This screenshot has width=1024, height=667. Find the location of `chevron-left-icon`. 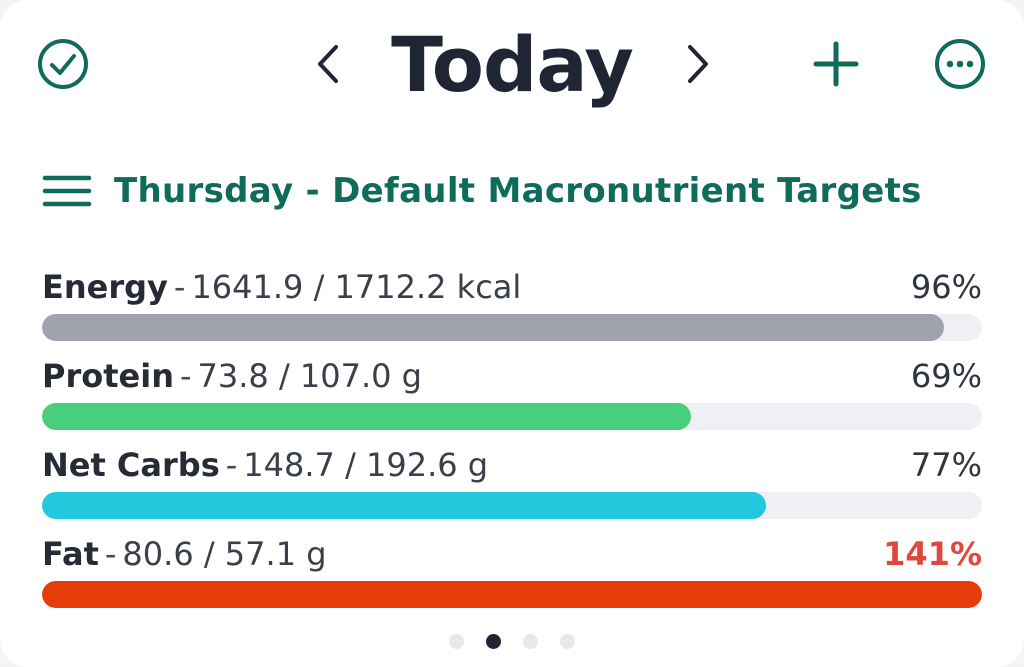

chevron-left-icon is located at coordinates (328, 64).